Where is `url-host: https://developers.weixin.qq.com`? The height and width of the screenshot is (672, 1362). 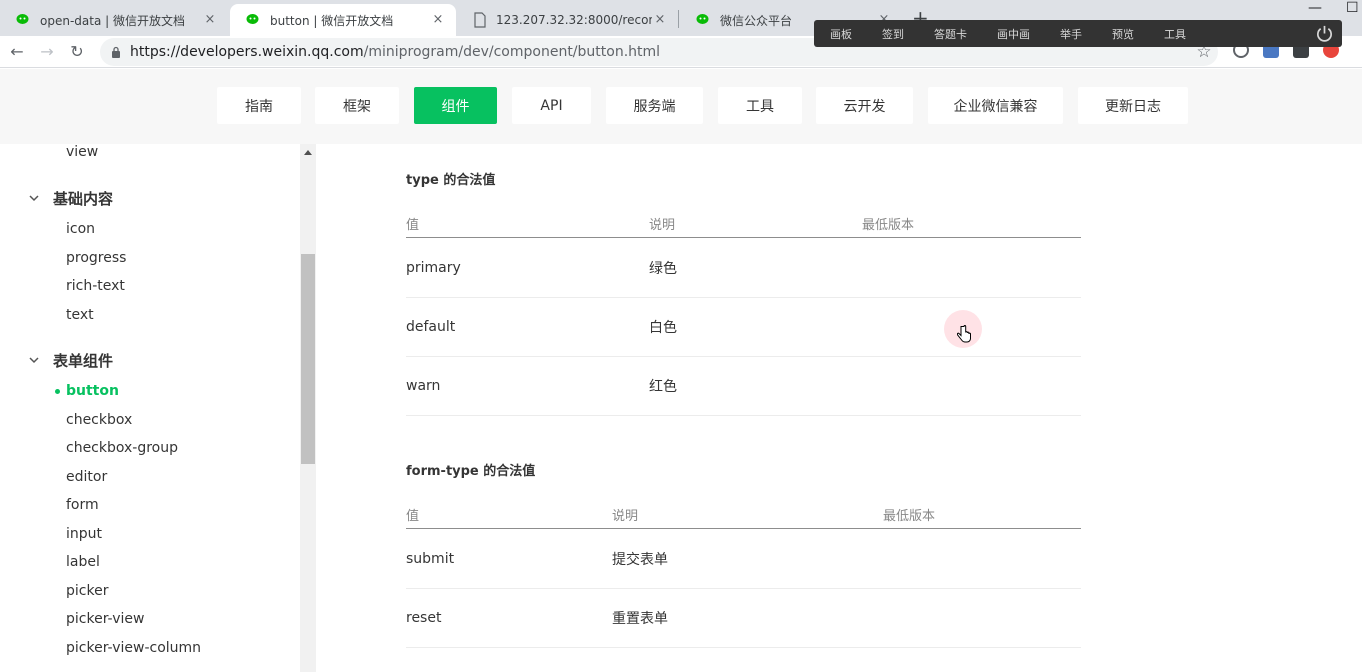 url-host: https://developers.weixin.qq.com is located at coordinates (247, 52).